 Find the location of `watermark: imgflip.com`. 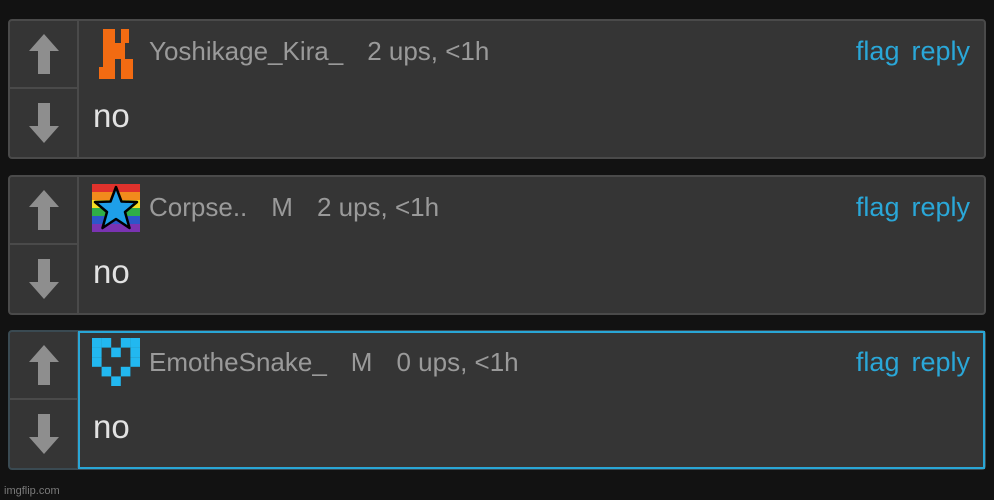

watermark: imgflip.com is located at coordinates (32, 491).